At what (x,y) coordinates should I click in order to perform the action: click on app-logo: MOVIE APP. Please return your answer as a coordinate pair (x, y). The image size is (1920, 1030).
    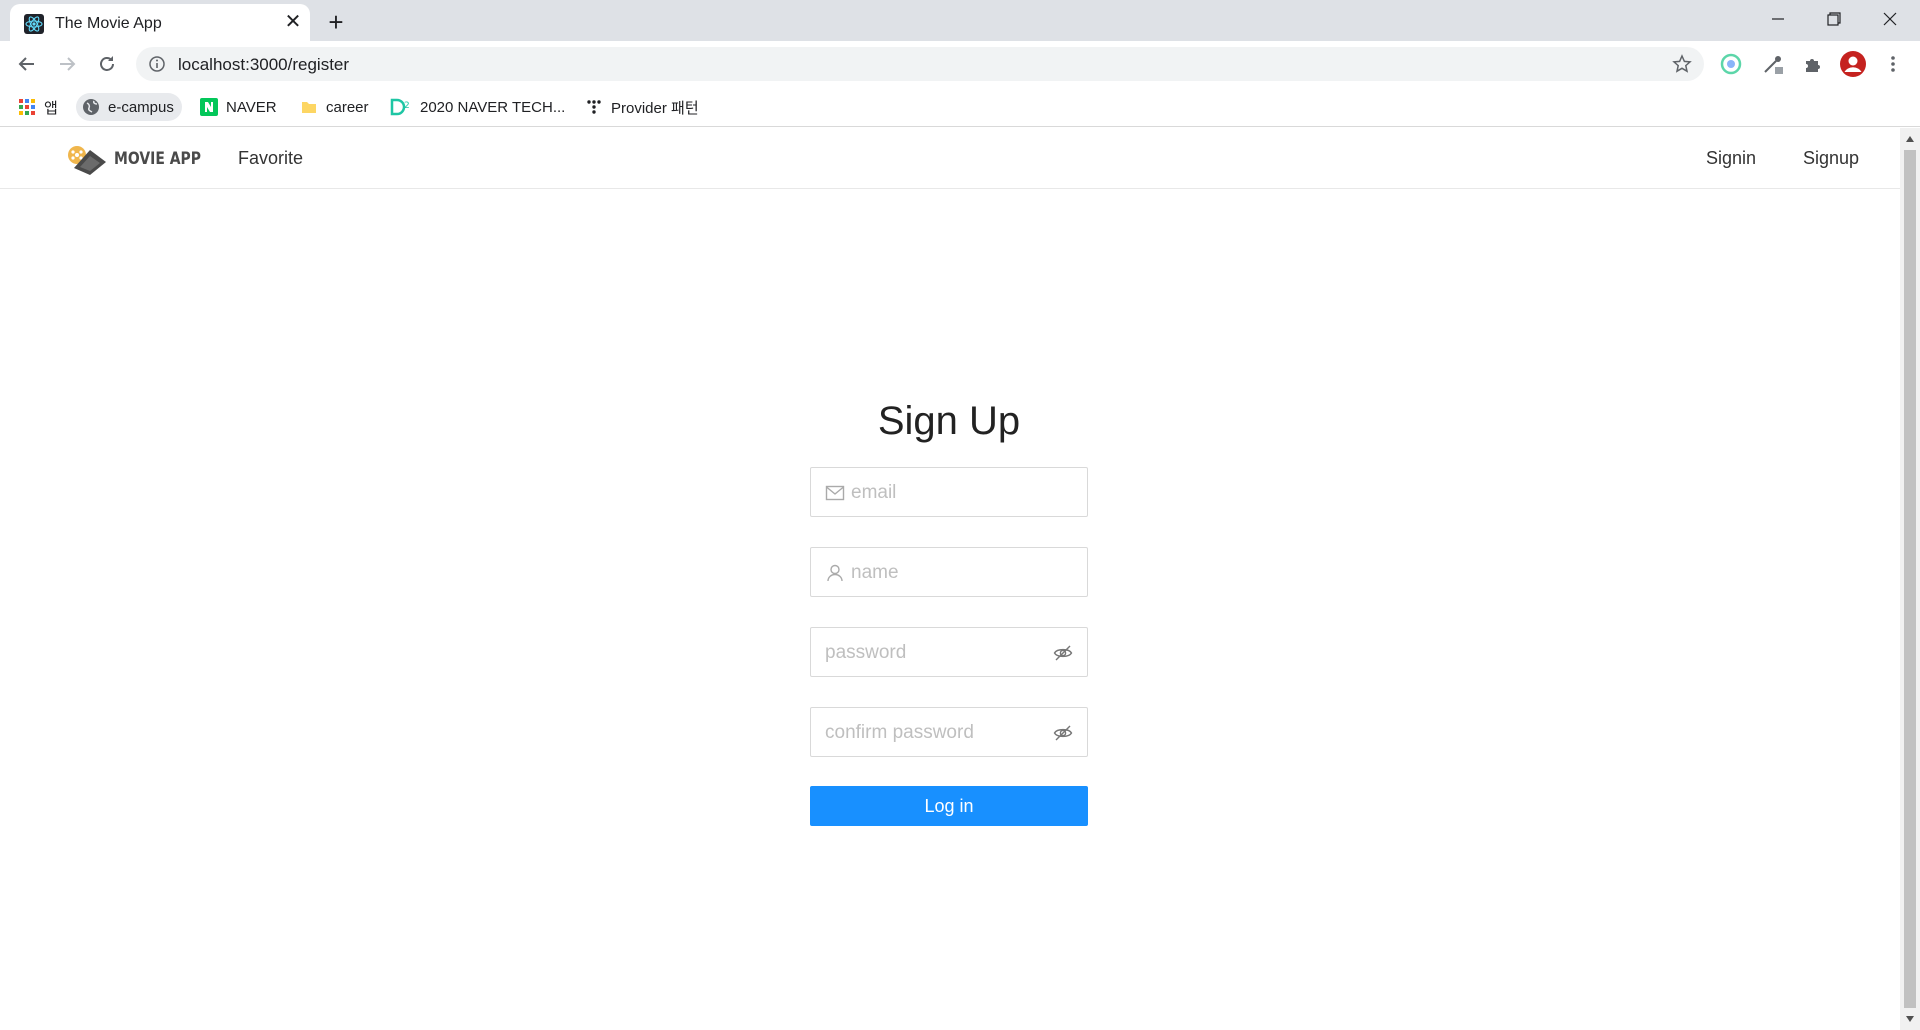
    Looking at the image, I should click on (143, 159).